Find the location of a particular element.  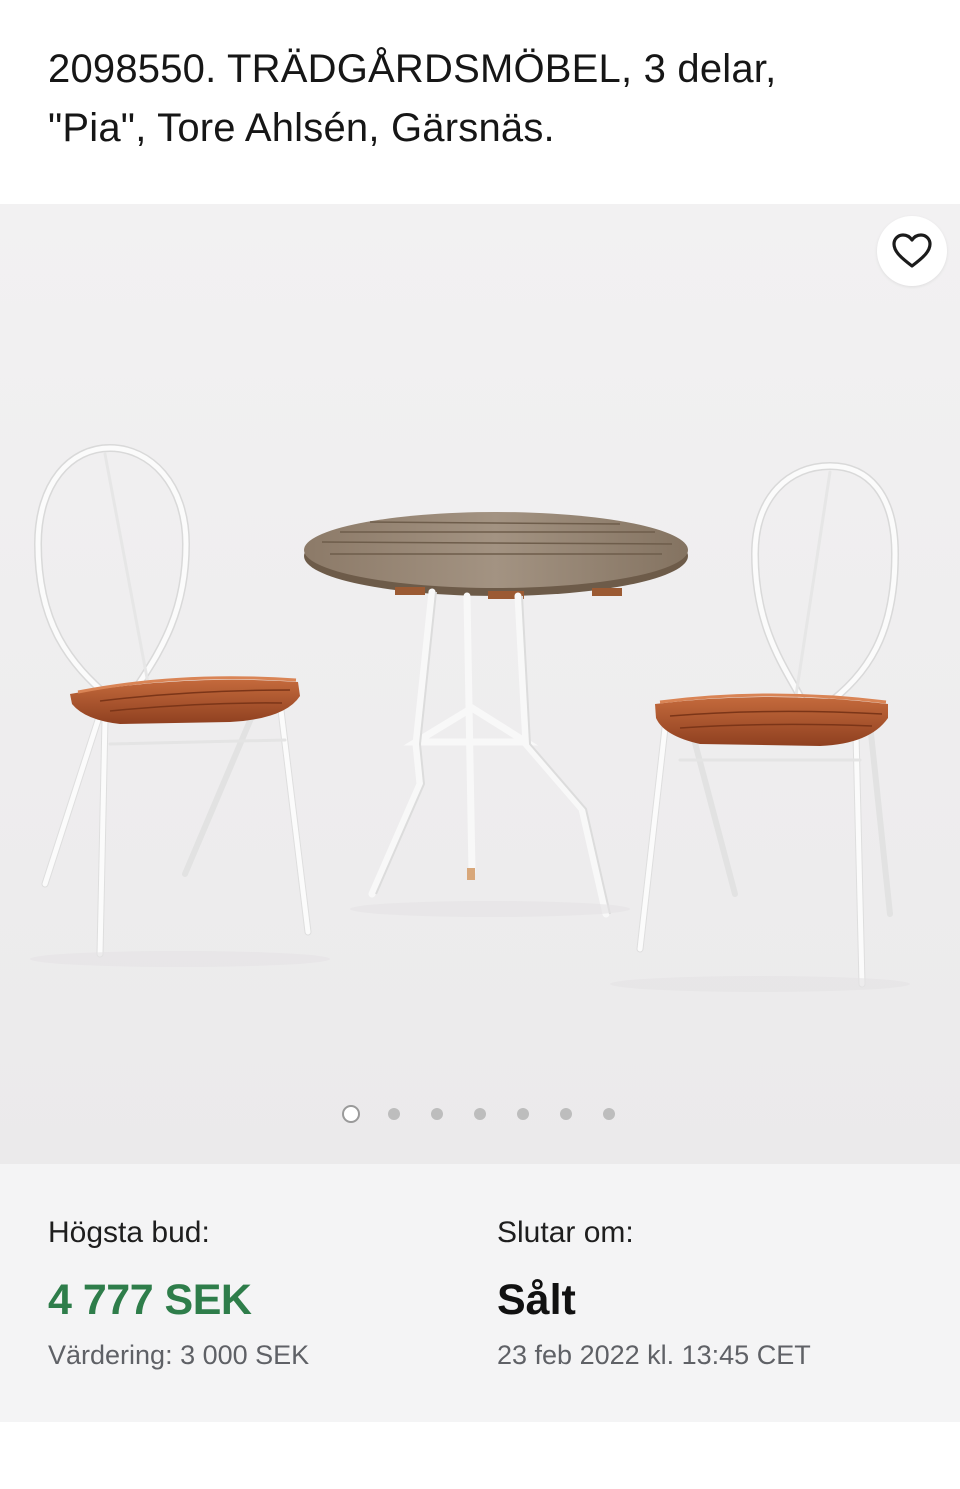

favorite-button is located at coordinates (912, 251).